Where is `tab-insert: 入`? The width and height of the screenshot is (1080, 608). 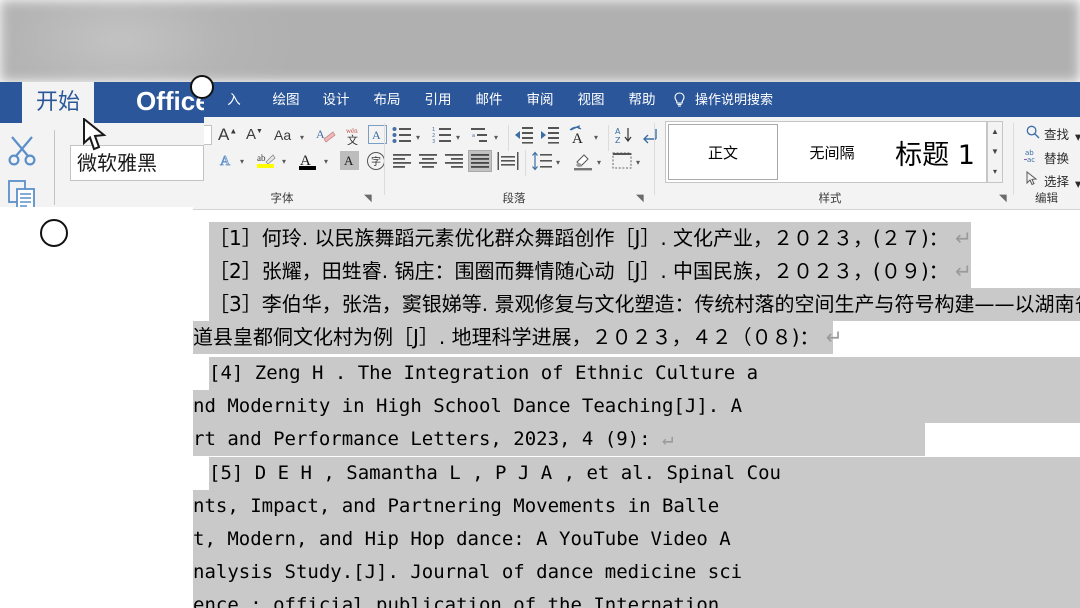
tab-insert: 入 is located at coordinates (234, 99).